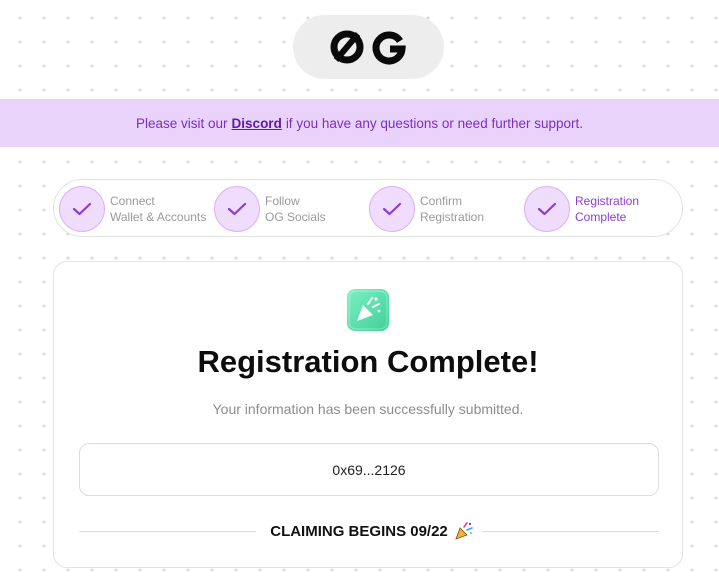  Describe the element at coordinates (158, 209) in the screenshot. I see `step-label: Connect Wallet & Accounts` at that location.